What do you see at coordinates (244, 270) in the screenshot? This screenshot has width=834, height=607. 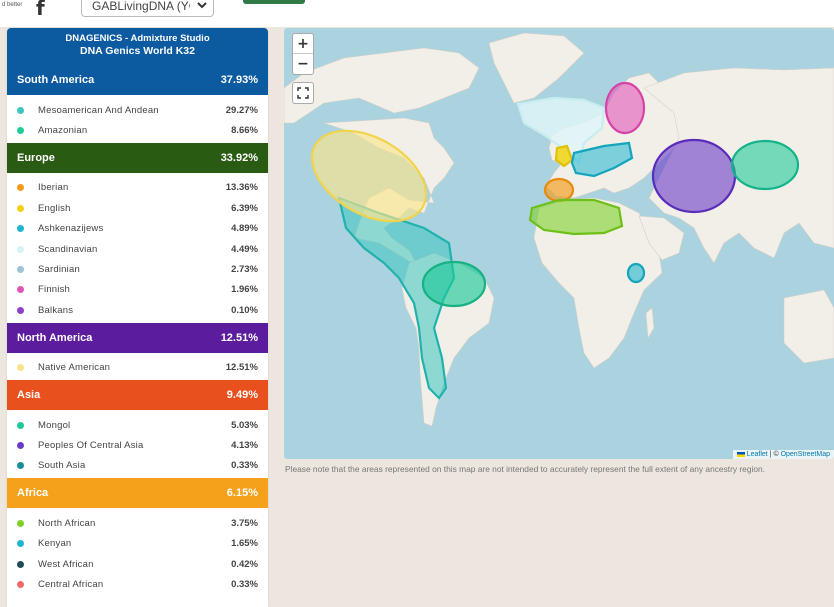 I see `population-percent: 2.73%` at bounding box center [244, 270].